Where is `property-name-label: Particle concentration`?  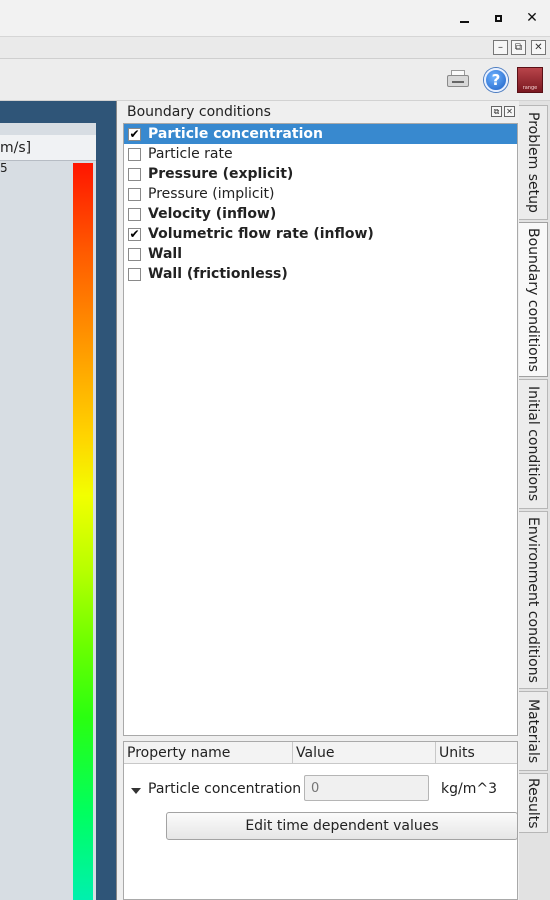
property-name-label: Particle concentration is located at coordinates (225, 789).